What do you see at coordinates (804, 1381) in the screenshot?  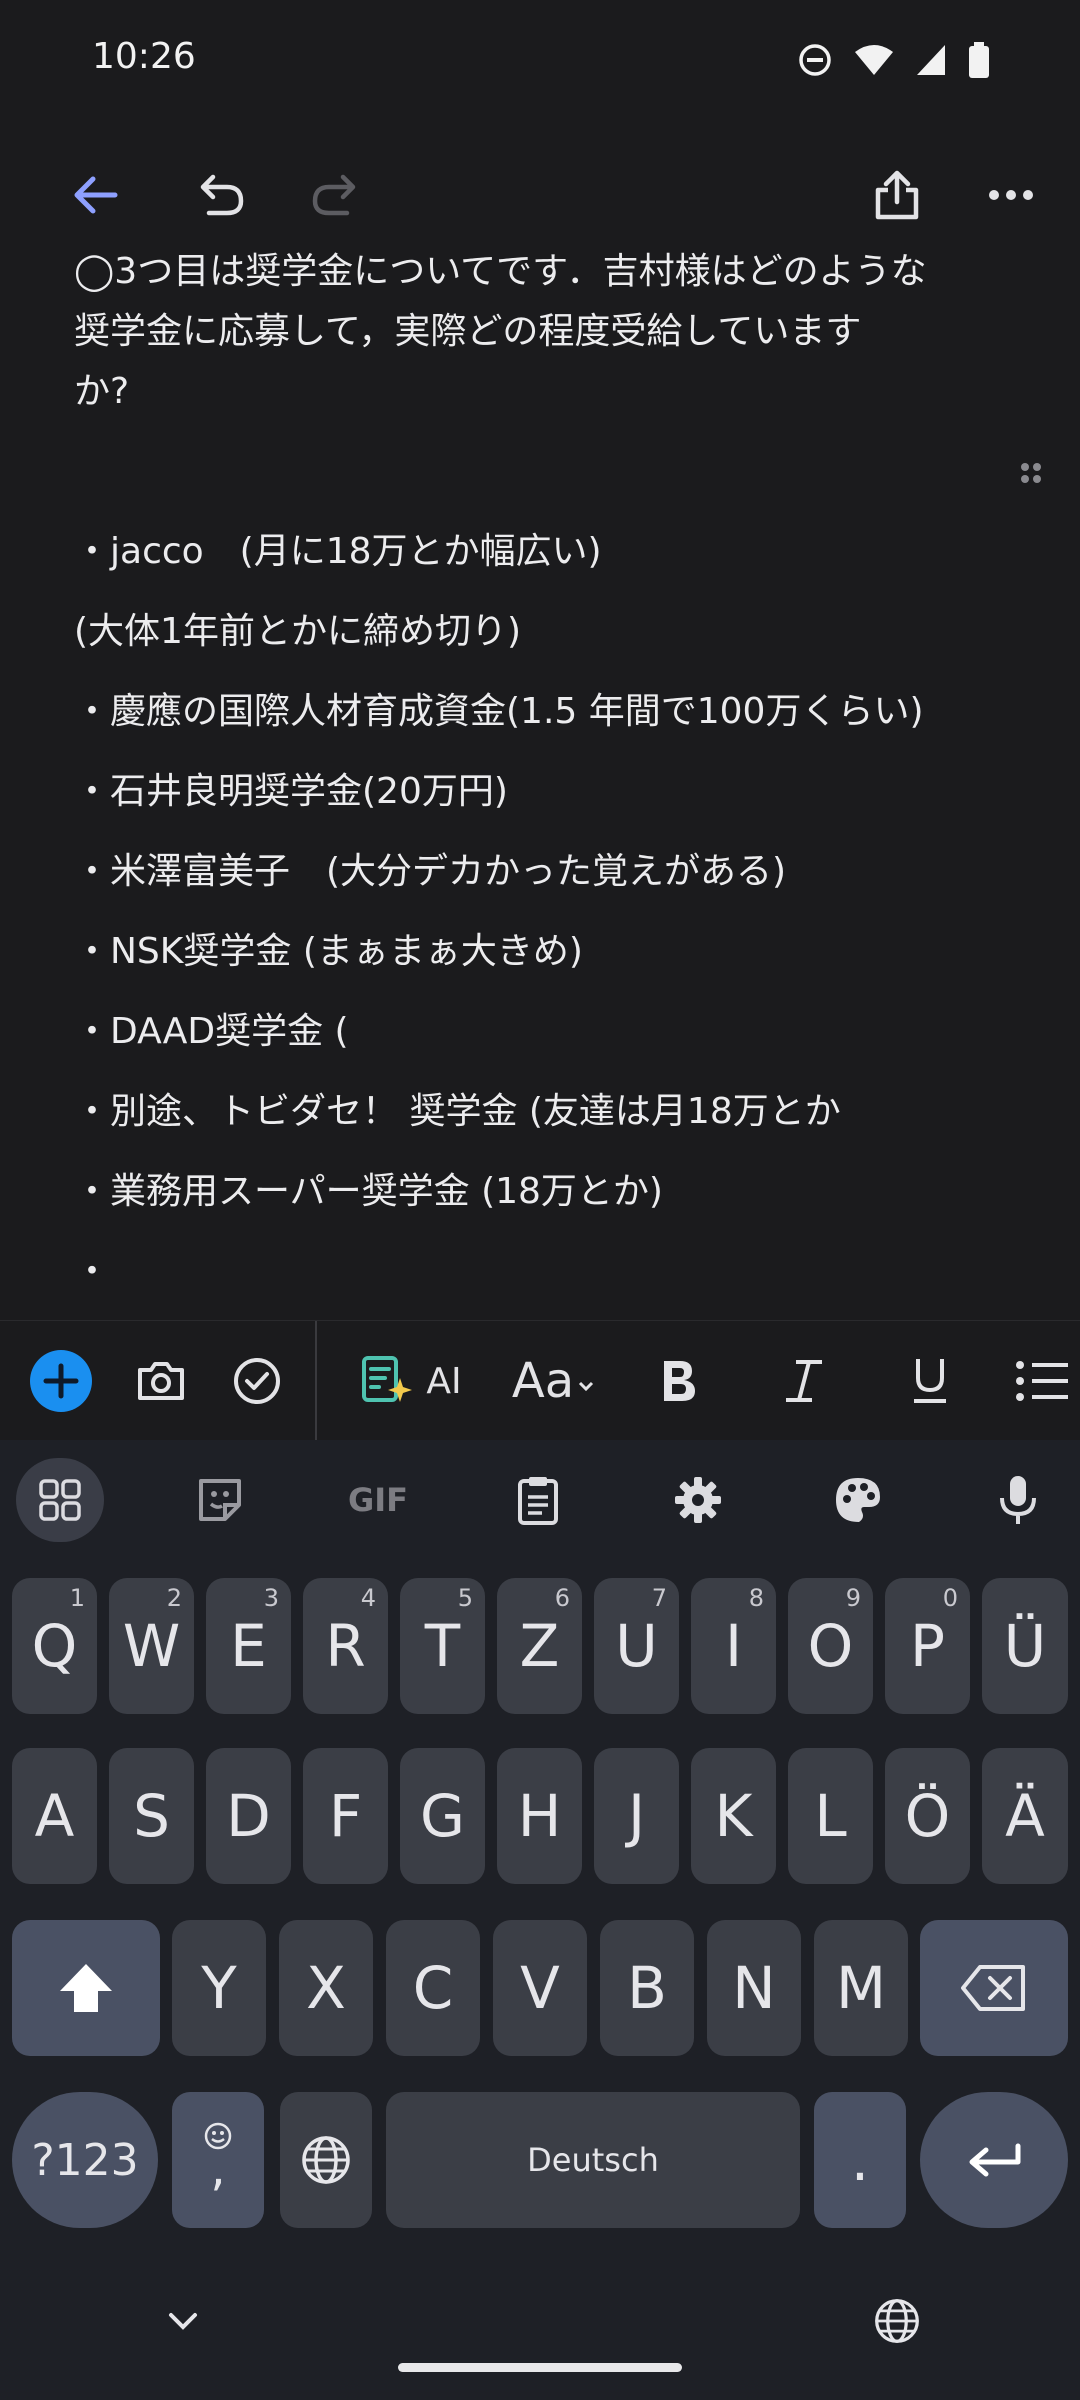 I see `italic-button` at bounding box center [804, 1381].